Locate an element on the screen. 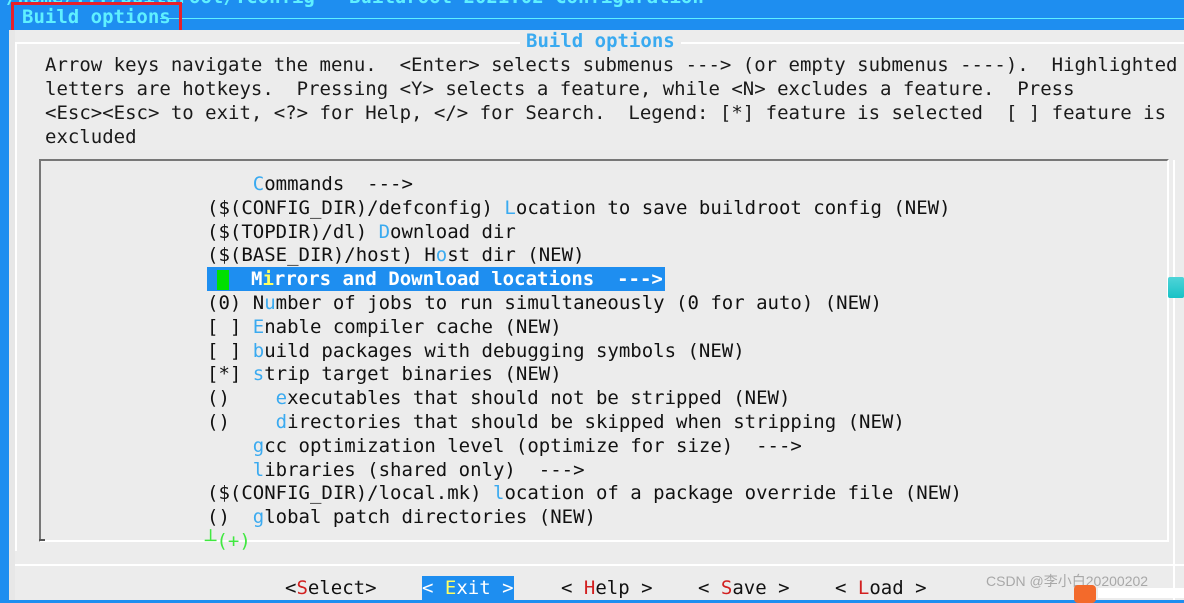 The height and width of the screenshot is (603, 1184). menu-item-selected: Mirrors and Download locations ---> is located at coordinates (436, 279).